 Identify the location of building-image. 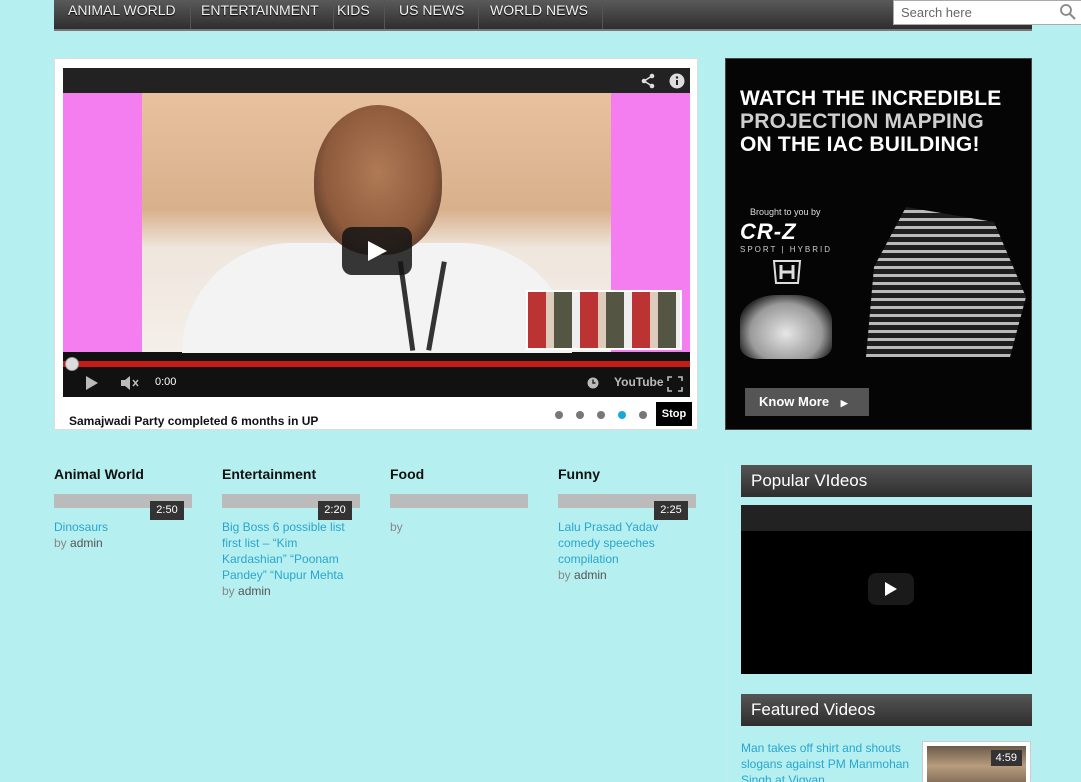
(946, 282).